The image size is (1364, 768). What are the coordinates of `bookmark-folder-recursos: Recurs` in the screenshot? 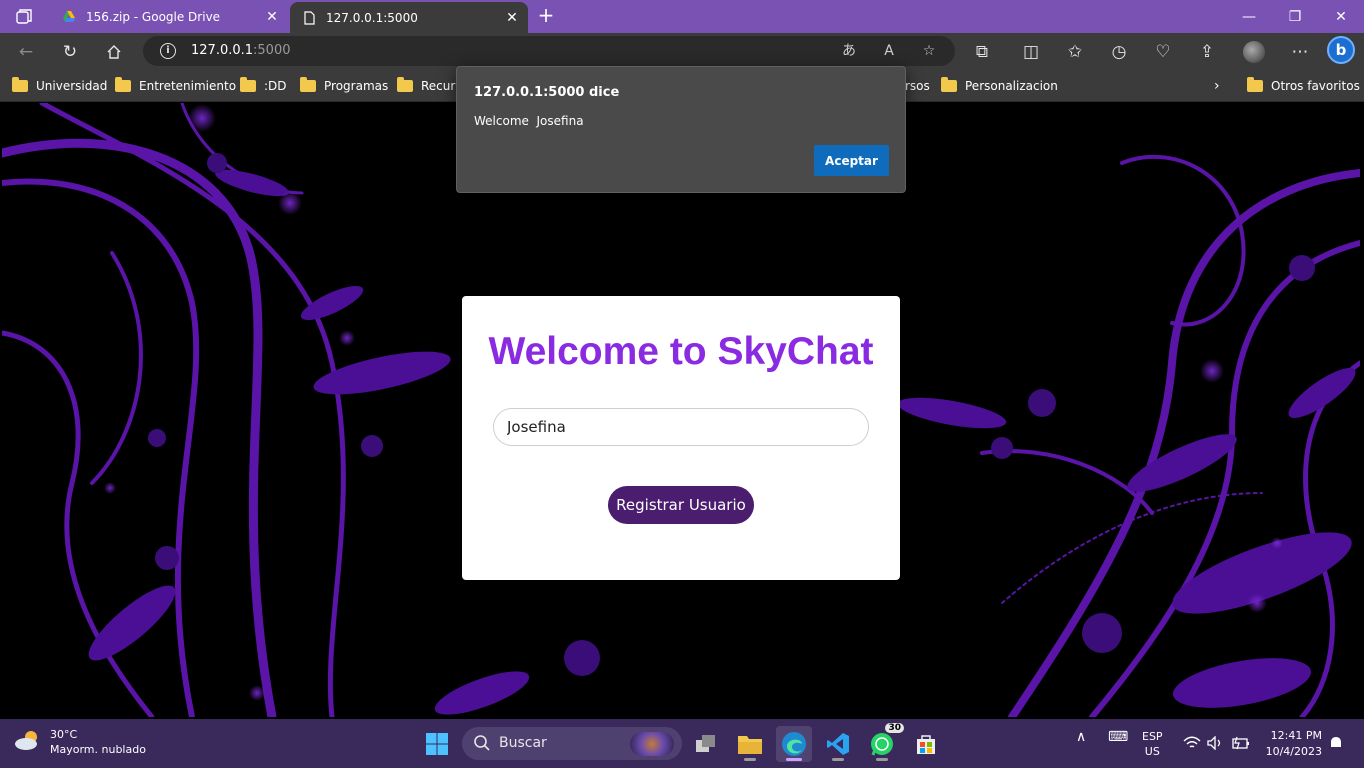 It's located at (429, 85).